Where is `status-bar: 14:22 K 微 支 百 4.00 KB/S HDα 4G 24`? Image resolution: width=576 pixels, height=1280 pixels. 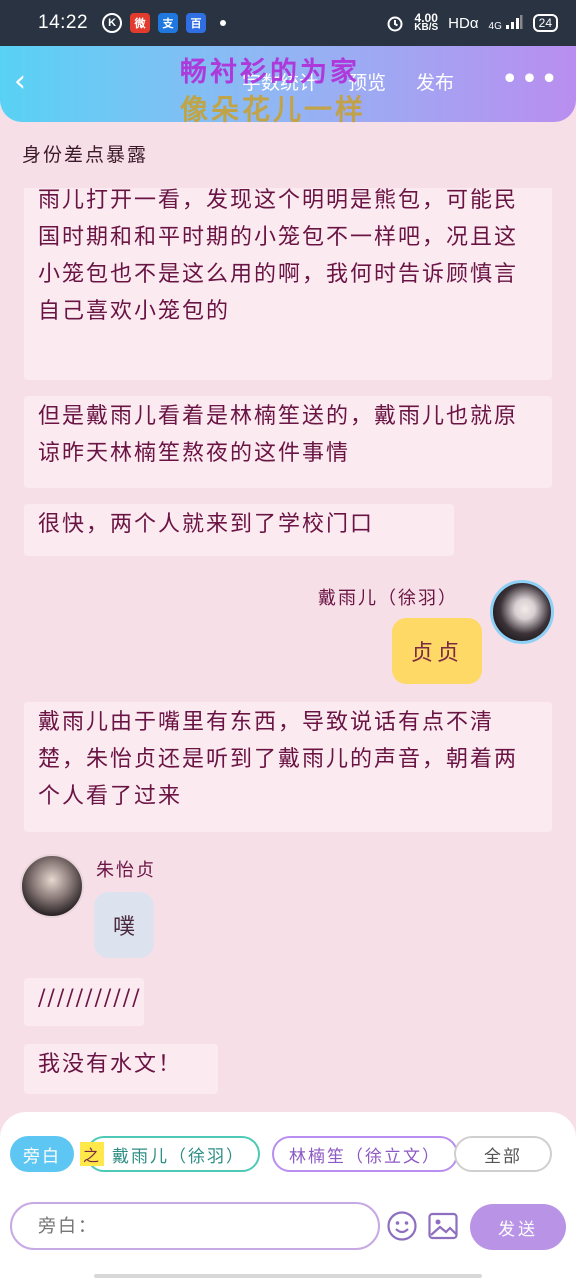
status-bar: 14:22 K 微 支 百 4.00 KB/S HDα 4G 24 is located at coordinates (288, 23).